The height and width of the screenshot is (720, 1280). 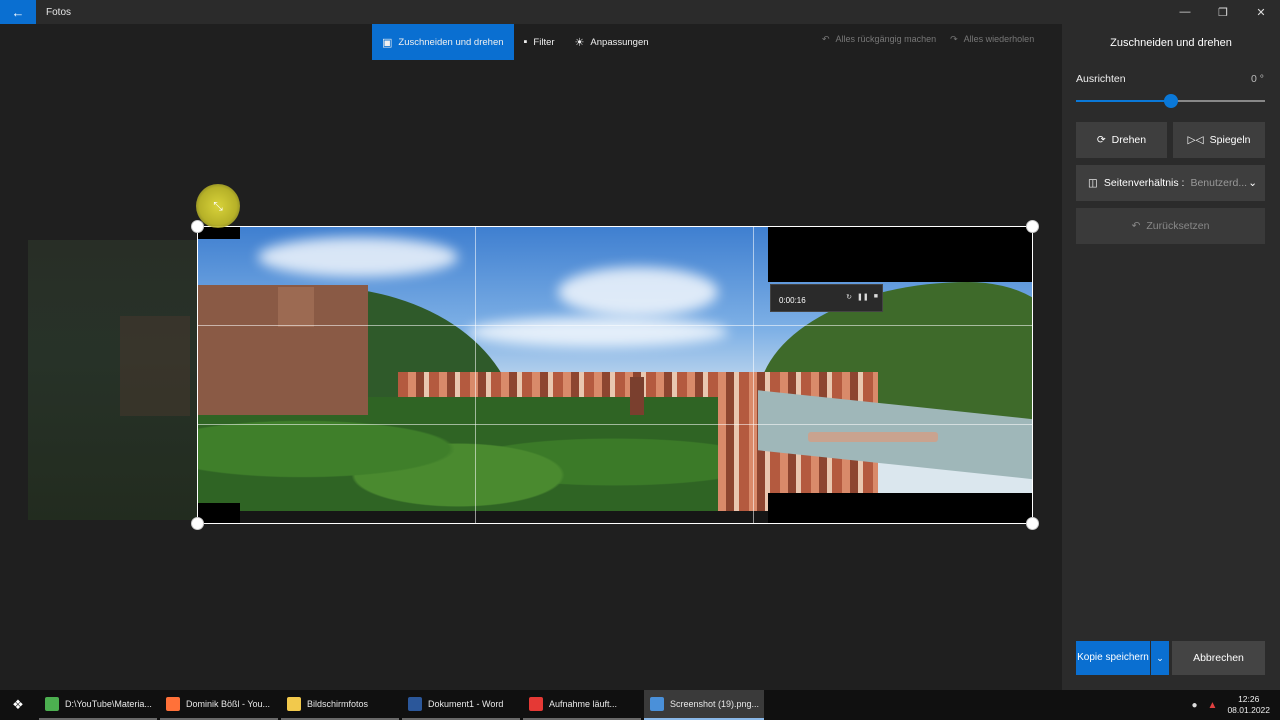 What do you see at coordinates (886, 39) in the screenshot?
I see `undo-all-label: Alles rückgängig machen` at bounding box center [886, 39].